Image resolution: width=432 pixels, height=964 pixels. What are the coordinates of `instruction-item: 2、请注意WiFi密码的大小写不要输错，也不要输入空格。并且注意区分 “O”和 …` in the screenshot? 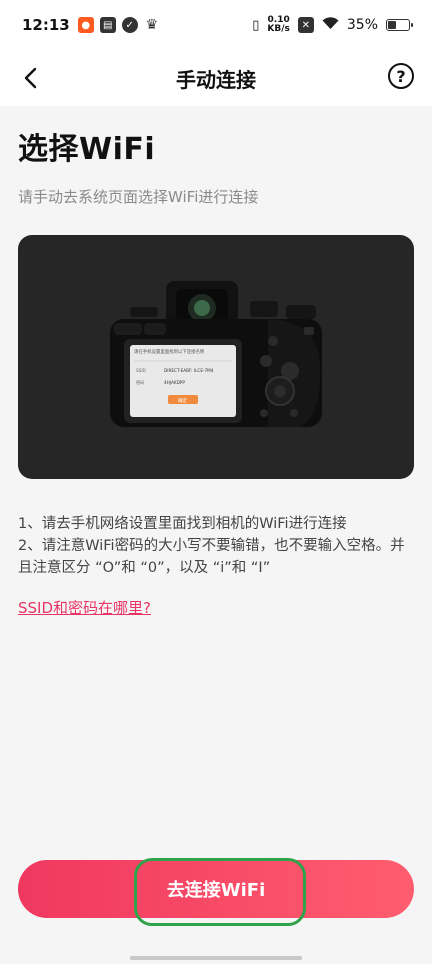 It's located at (211, 557).